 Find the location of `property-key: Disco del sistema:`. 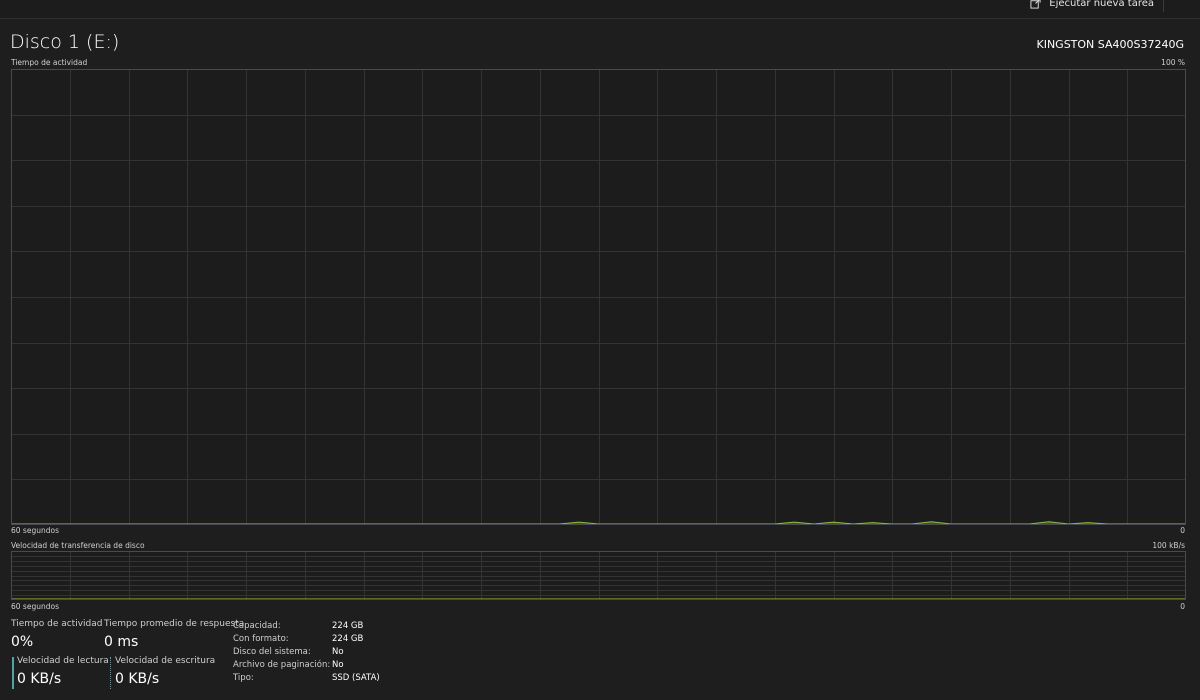

property-key: Disco del sistema: is located at coordinates (272, 651).